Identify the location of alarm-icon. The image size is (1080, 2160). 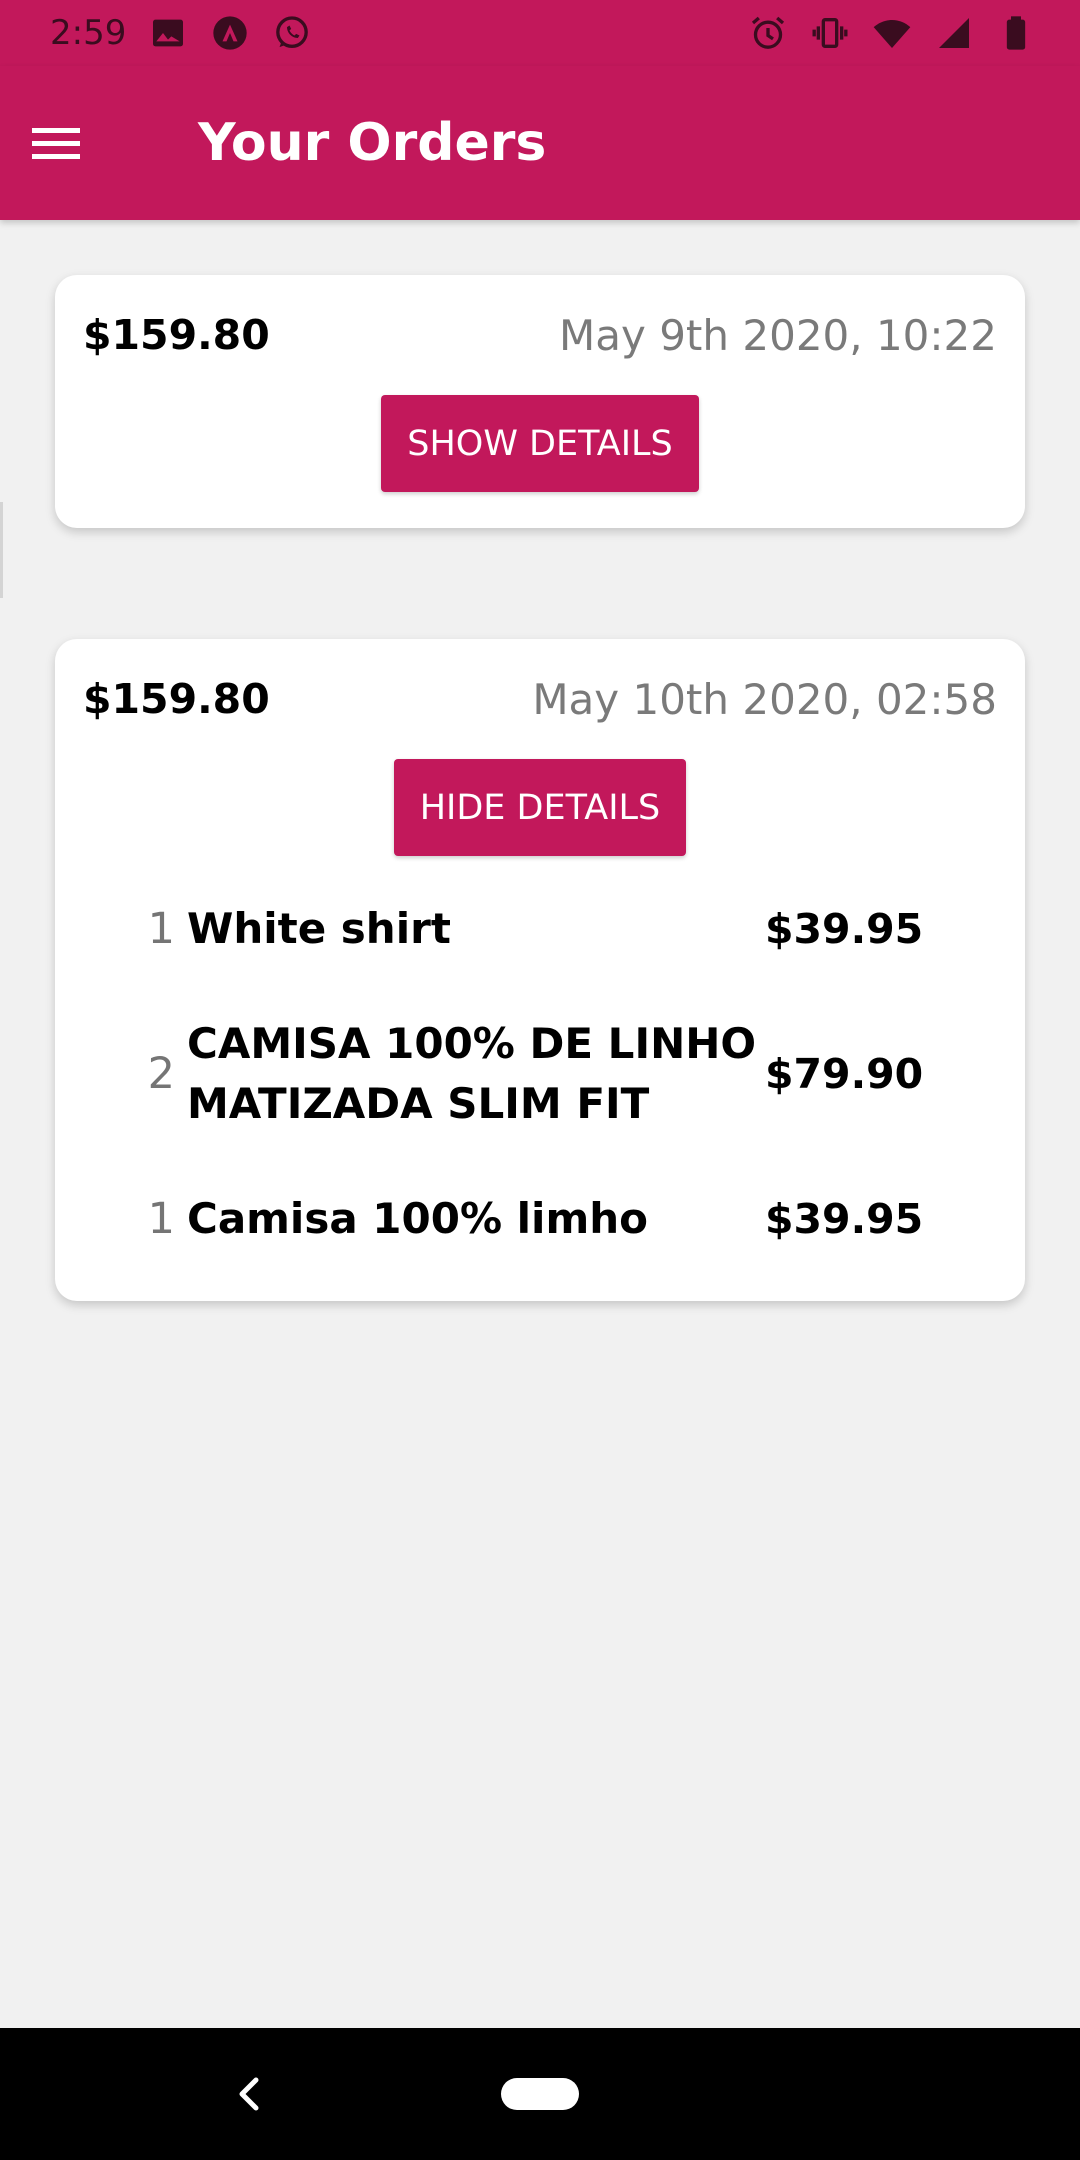
(768, 33).